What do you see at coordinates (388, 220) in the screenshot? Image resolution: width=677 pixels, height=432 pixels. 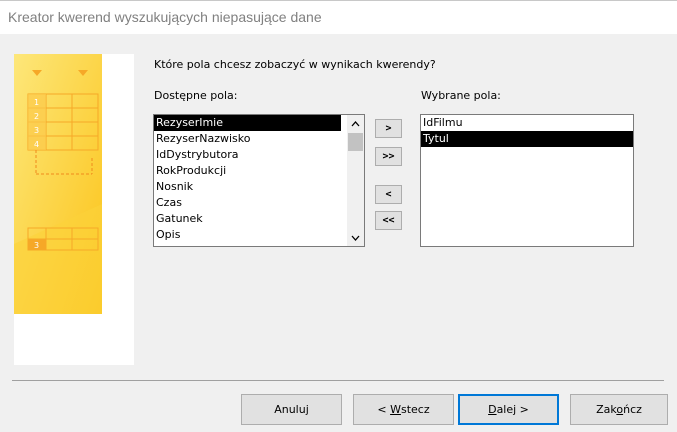 I see `remove-all-fields-button: <<` at bounding box center [388, 220].